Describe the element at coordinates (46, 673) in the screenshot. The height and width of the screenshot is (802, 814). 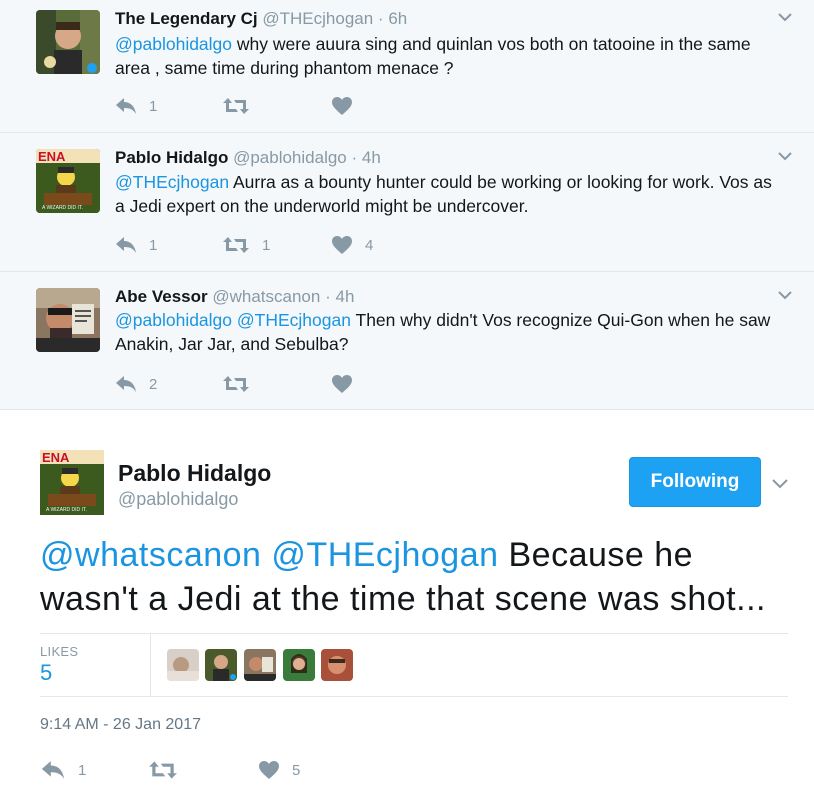
I see `likes-count: 5` at that location.